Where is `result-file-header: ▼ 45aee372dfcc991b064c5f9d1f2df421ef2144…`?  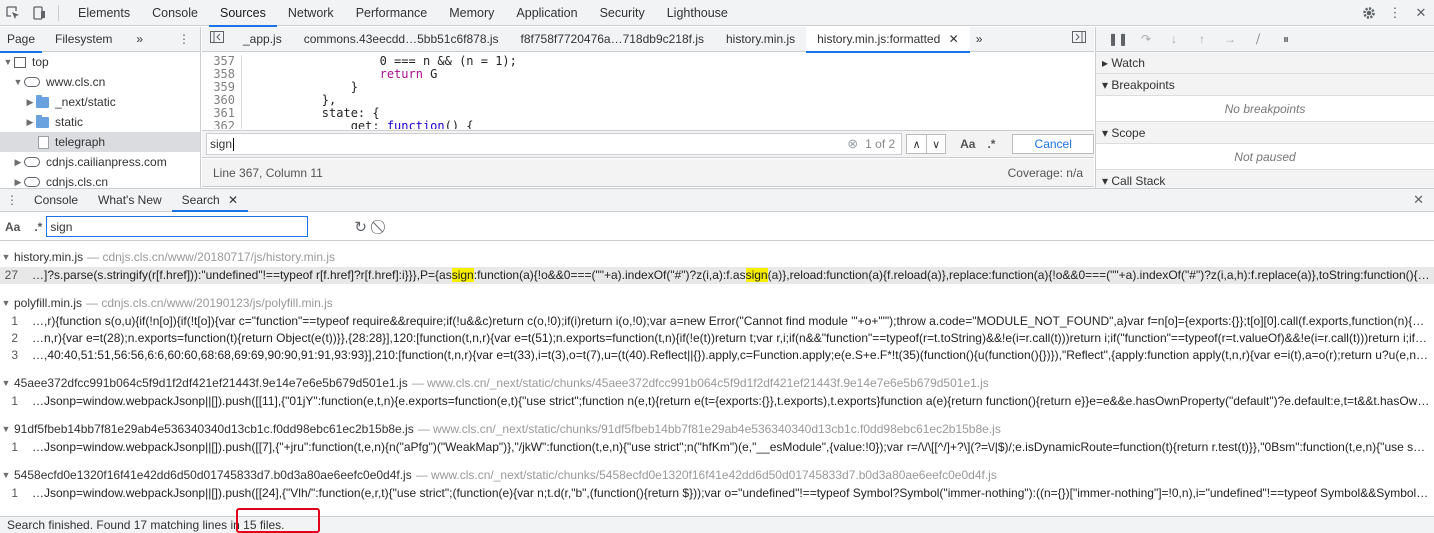 result-file-header: ▼ 45aee372dfcc991b064c5f9d1f2df421ef2144… is located at coordinates (717, 383).